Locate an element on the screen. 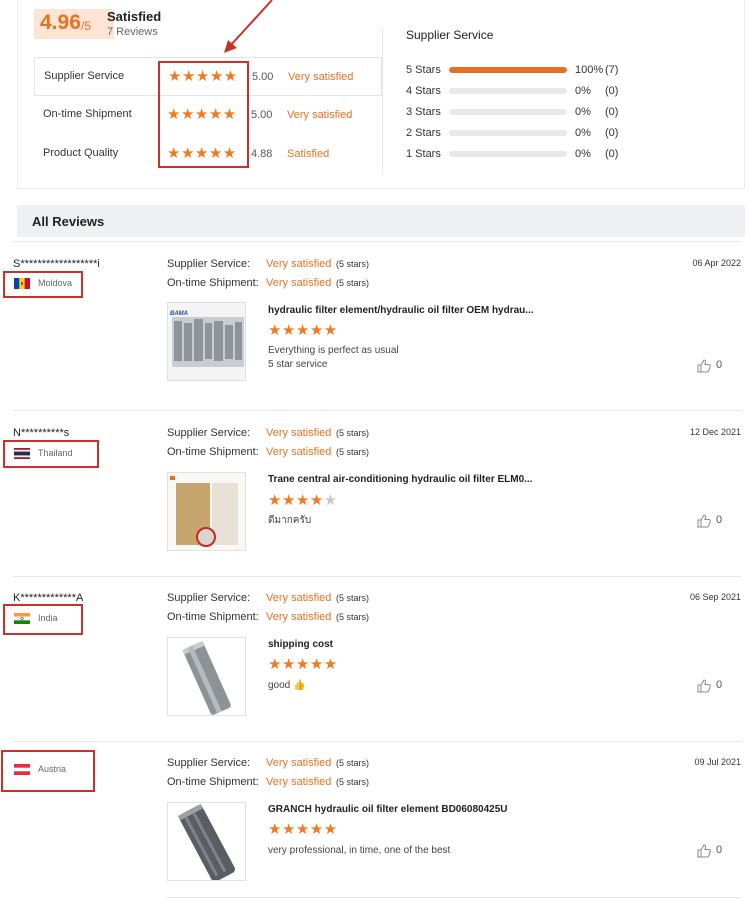 The height and width of the screenshot is (899, 750). reviewer-name: N**********s is located at coordinates (41, 433).